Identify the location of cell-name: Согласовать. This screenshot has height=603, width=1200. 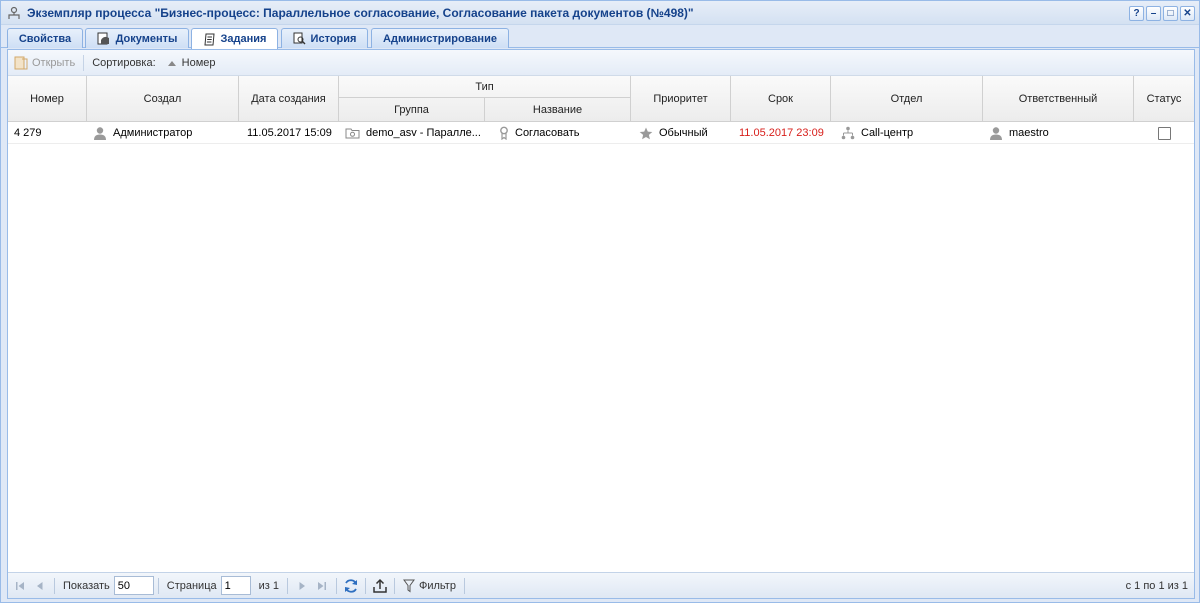
(558, 133).